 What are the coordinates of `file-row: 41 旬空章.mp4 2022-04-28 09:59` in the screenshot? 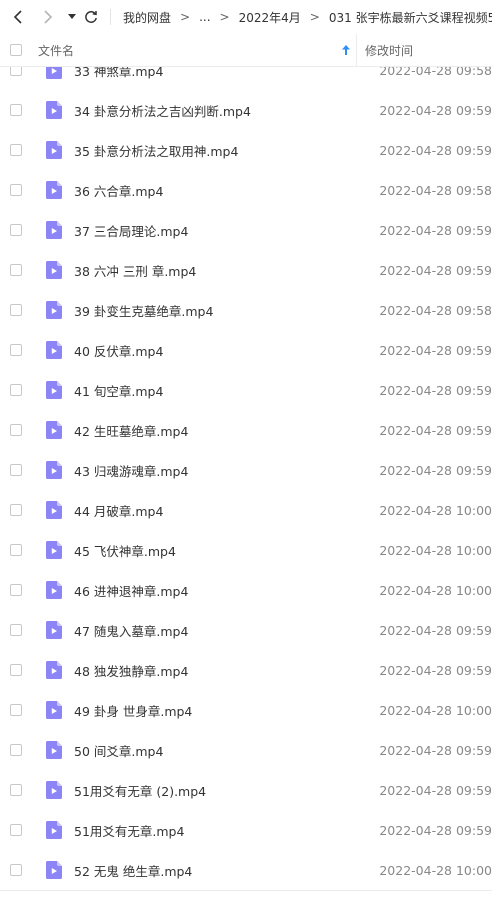 It's located at (246, 390).